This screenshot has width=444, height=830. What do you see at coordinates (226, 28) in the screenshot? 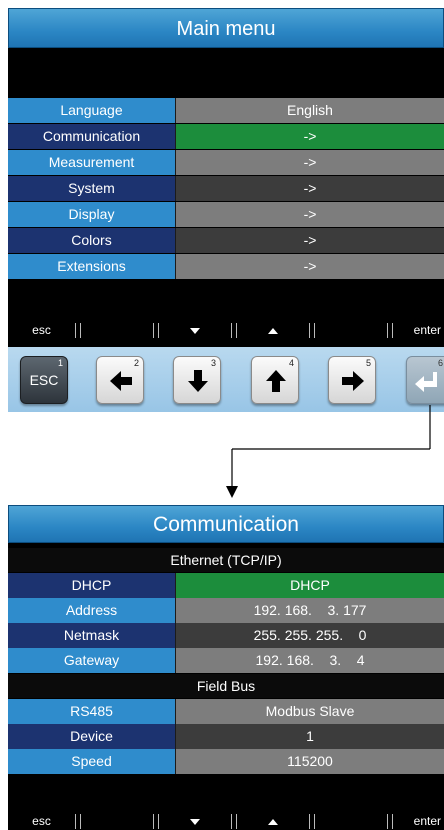
I see `main-menu-title: Main menu` at bounding box center [226, 28].